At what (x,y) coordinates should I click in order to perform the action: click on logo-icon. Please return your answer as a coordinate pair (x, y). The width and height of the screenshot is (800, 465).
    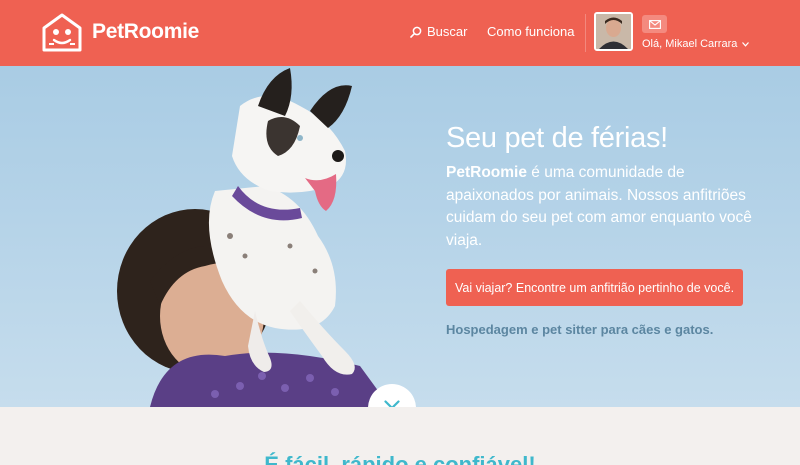
    Looking at the image, I should click on (62, 32).